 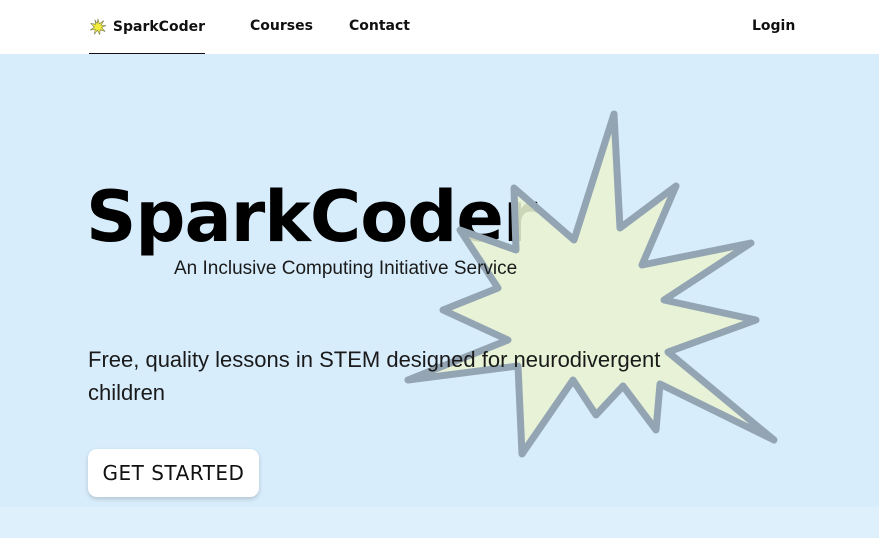 What do you see at coordinates (281, 26) in the screenshot?
I see `nav-link-courses: Courses` at bounding box center [281, 26].